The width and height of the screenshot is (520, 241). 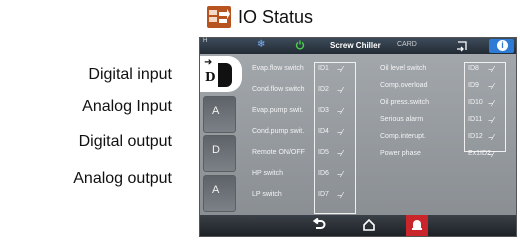 I want to click on page-title: IO Status, so click(x=276, y=17).